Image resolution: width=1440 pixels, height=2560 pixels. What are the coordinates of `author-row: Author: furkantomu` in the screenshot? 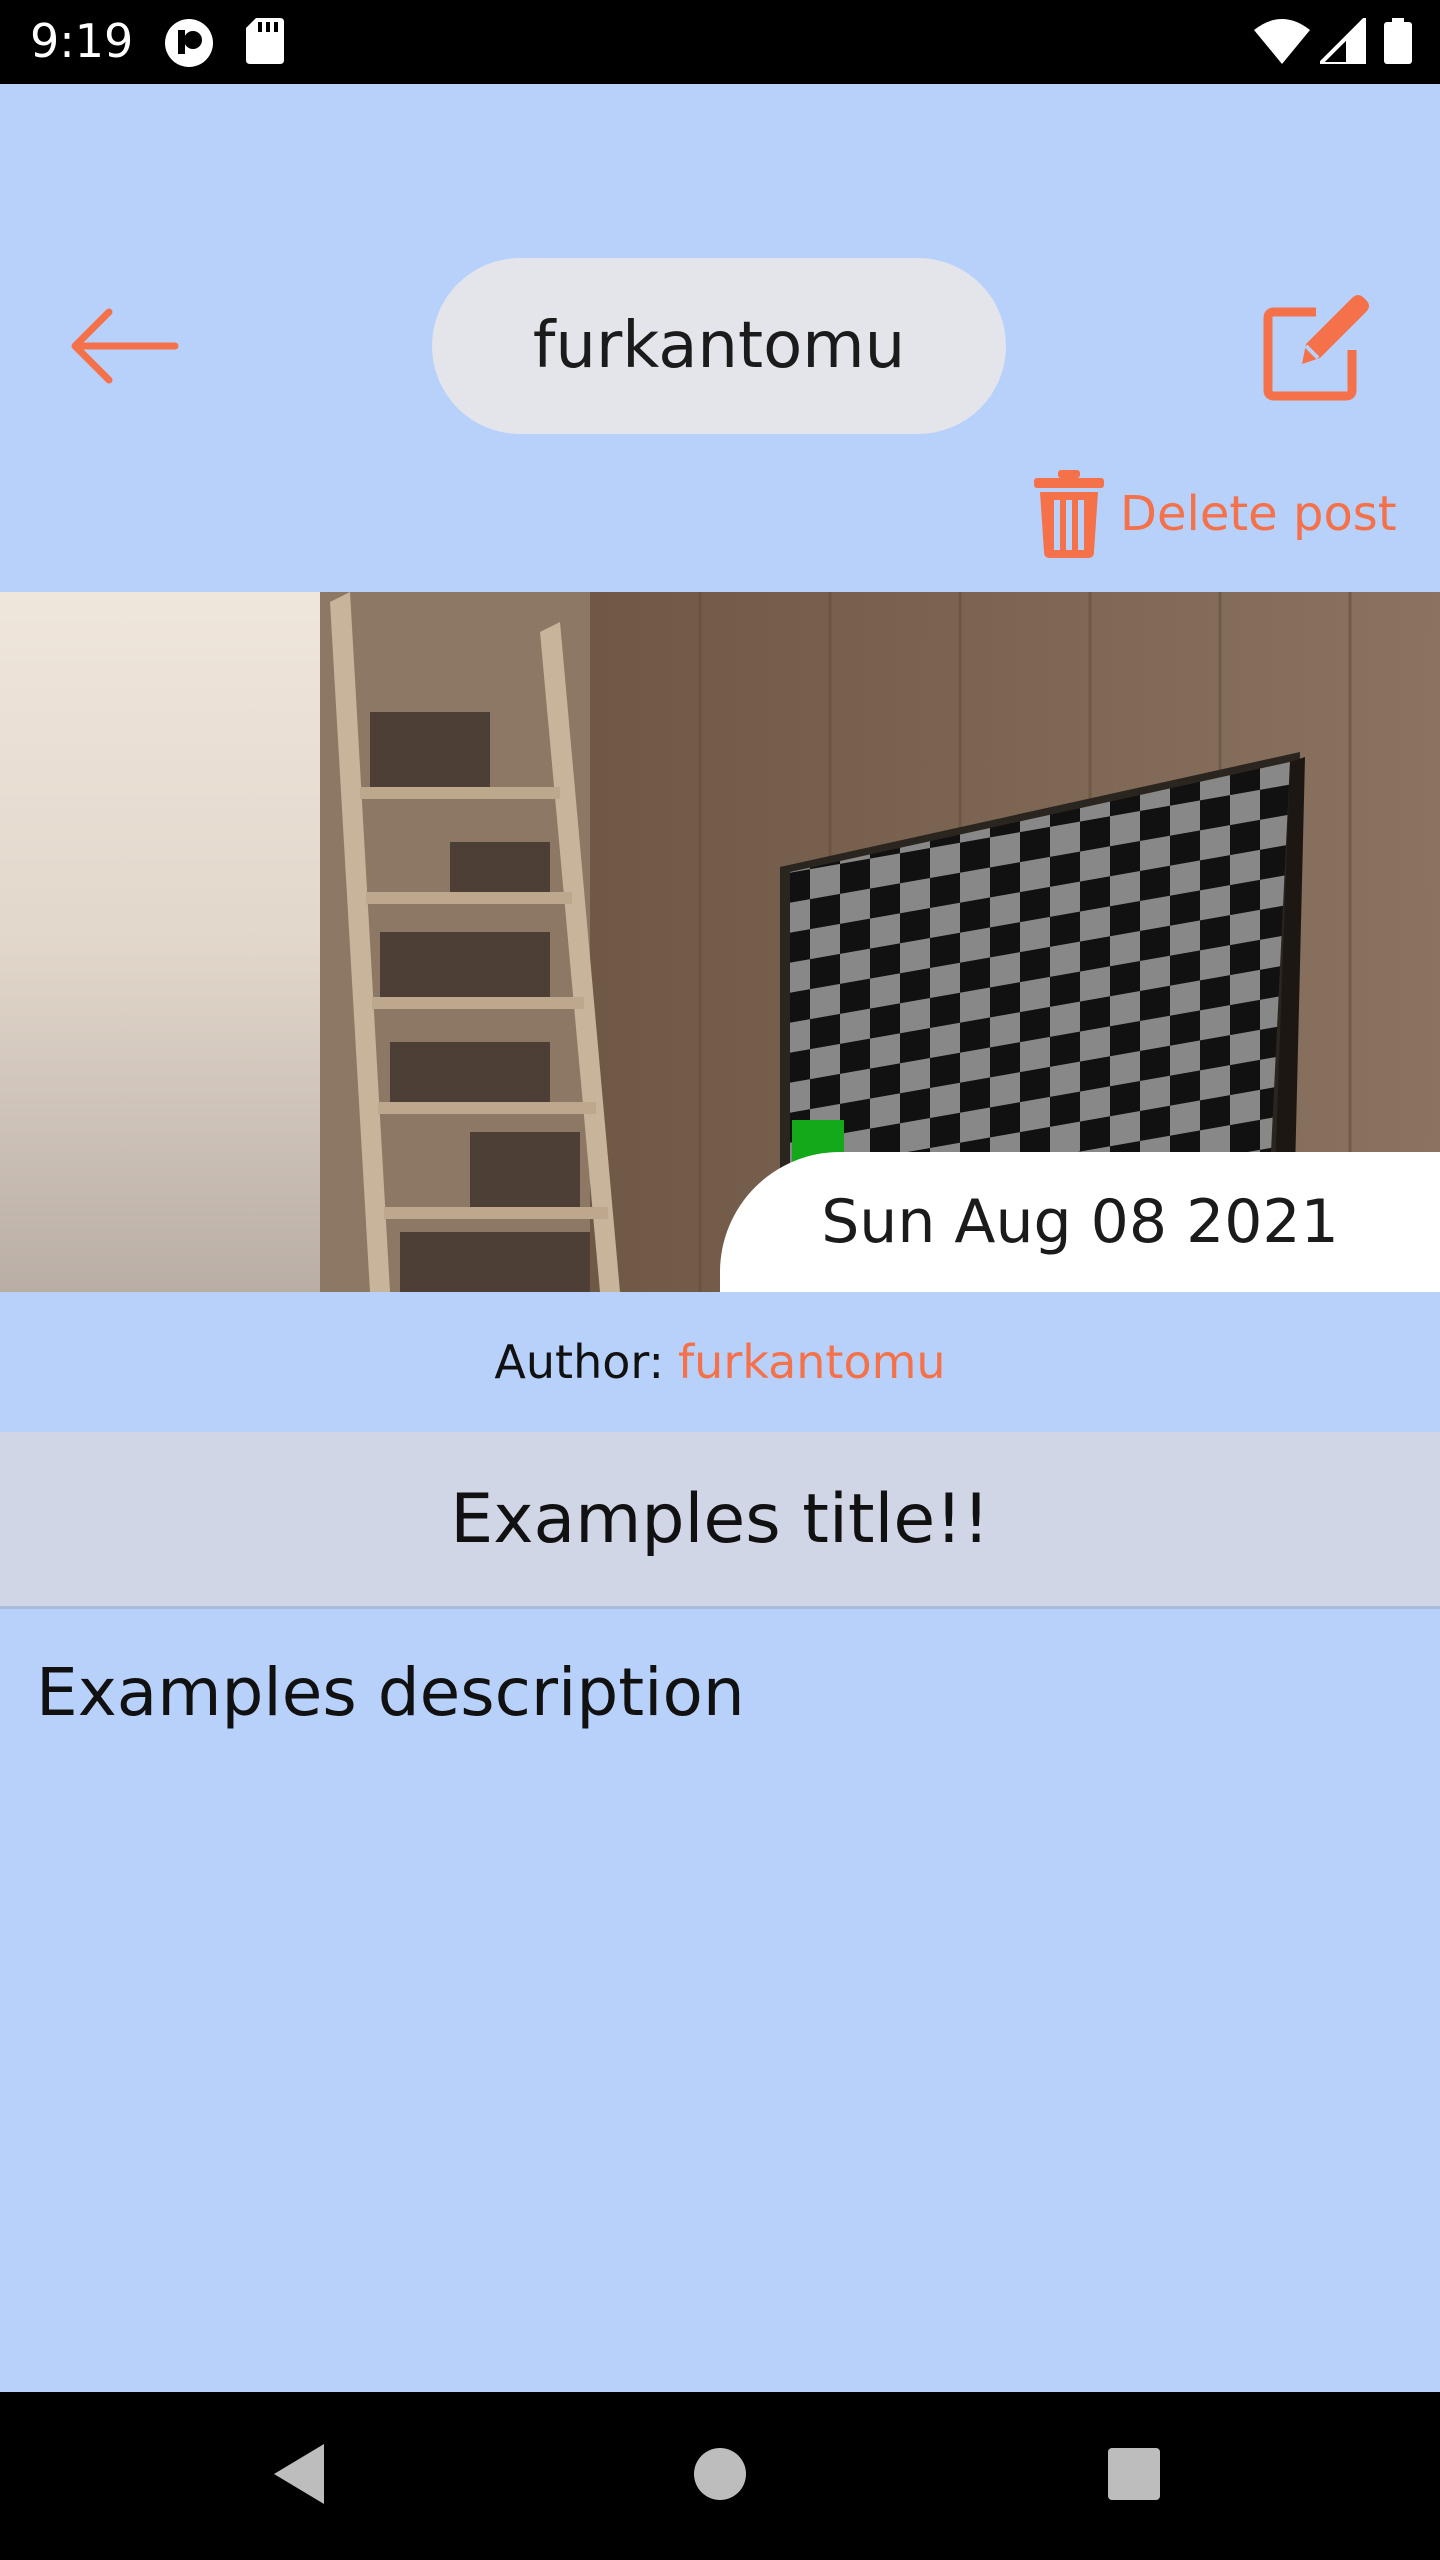 It's located at (720, 1362).